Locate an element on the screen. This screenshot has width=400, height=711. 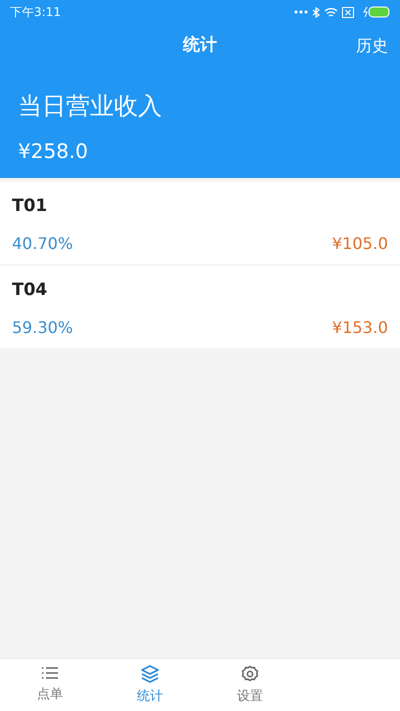
table-name: T01 is located at coordinates (30, 206).